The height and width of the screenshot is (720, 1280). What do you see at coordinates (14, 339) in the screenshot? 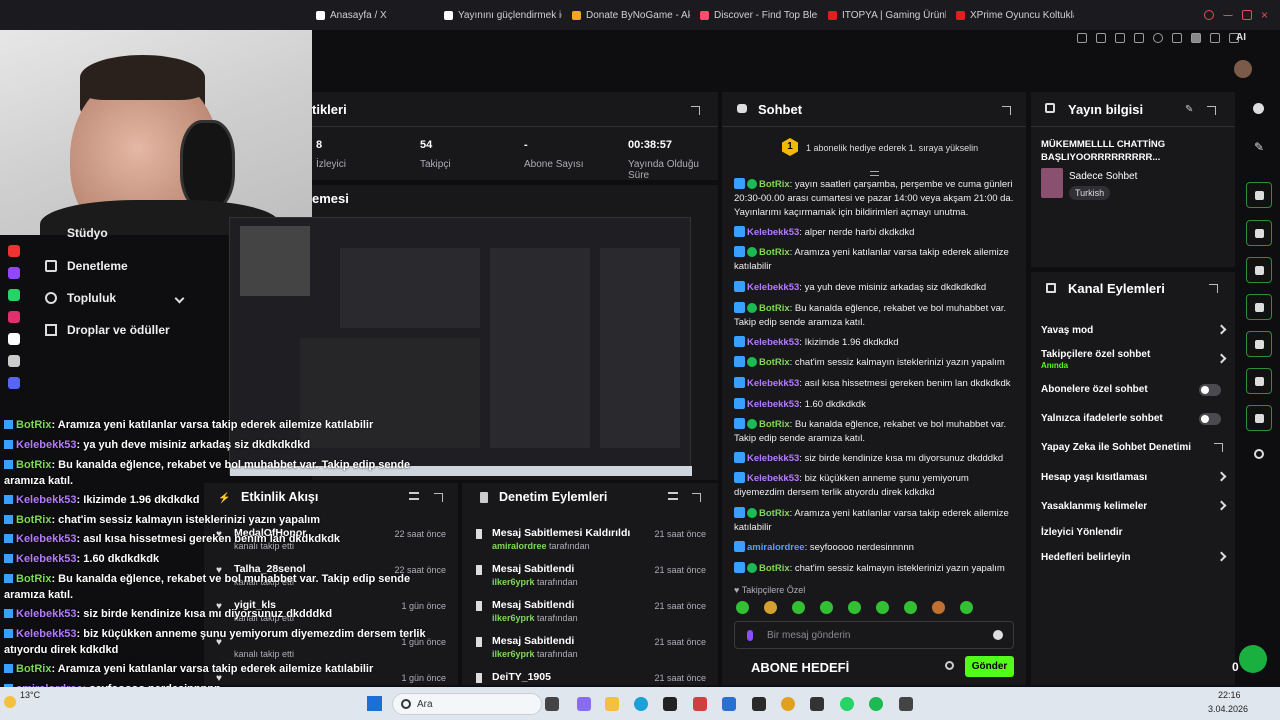
I see `tiktok-icon` at bounding box center [14, 339].